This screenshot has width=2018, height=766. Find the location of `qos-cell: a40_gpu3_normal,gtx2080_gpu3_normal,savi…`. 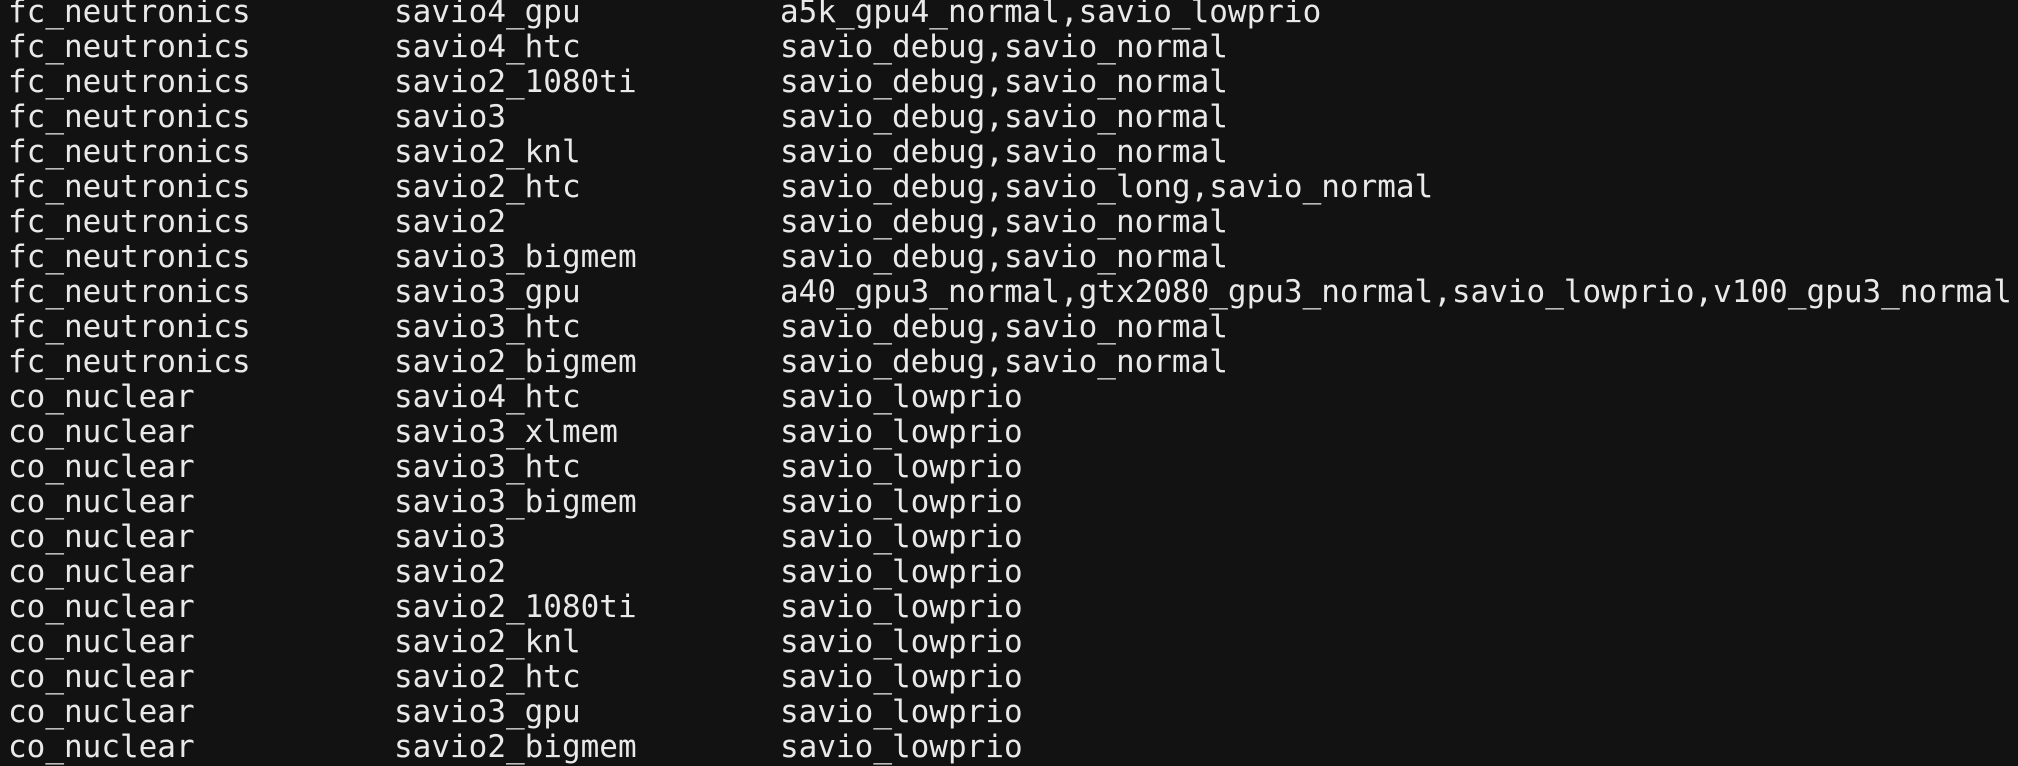

qos-cell: a40_gpu3_normal,gtx2080_gpu3_normal,savi… is located at coordinates (1396, 292).